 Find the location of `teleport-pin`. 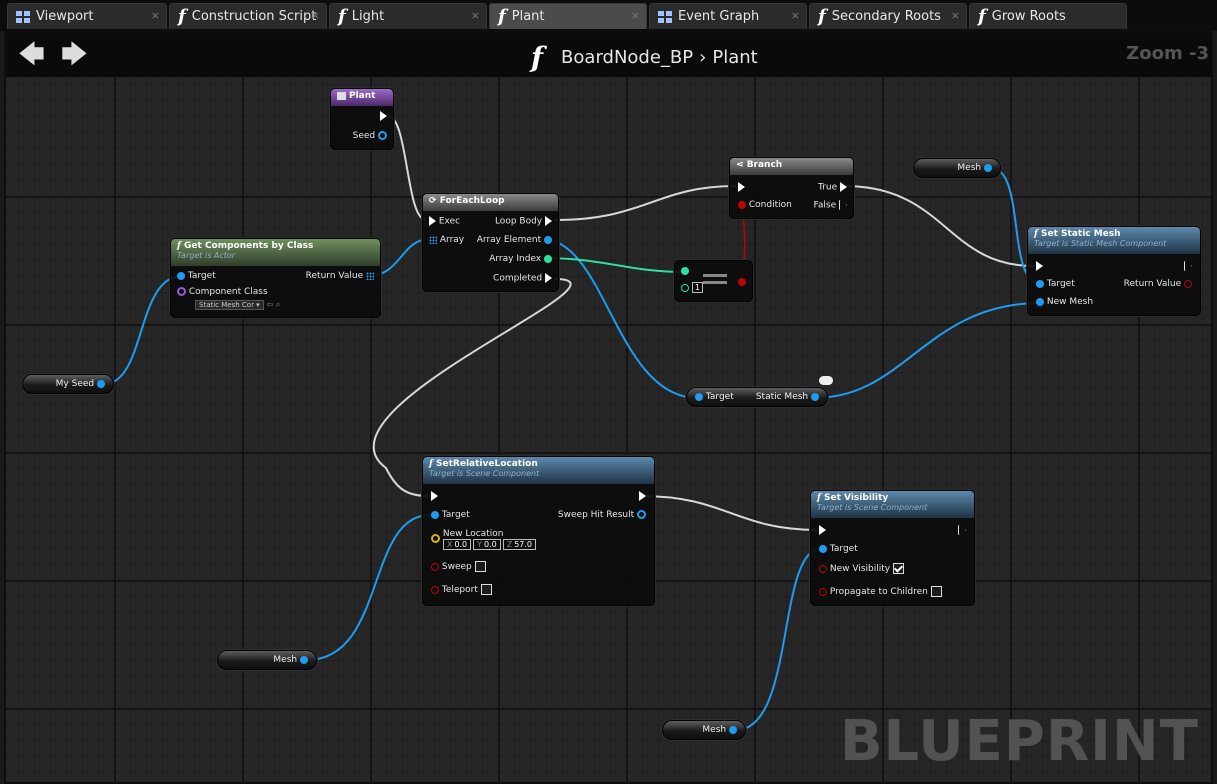

teleport-pin is located at coordinates (435, 589).